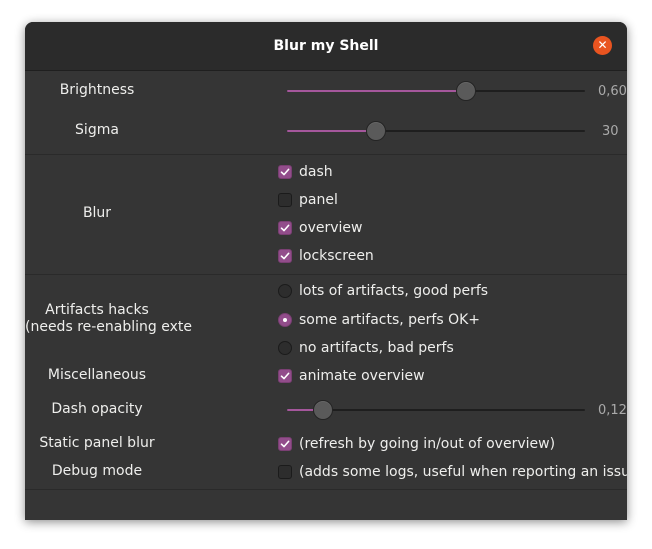 Image resolution: width=652 pixels, height=549 pixels. Describe the element at coordinates (97, 130) in the screenshot. I see `sigma-label: Sigma` at that location.